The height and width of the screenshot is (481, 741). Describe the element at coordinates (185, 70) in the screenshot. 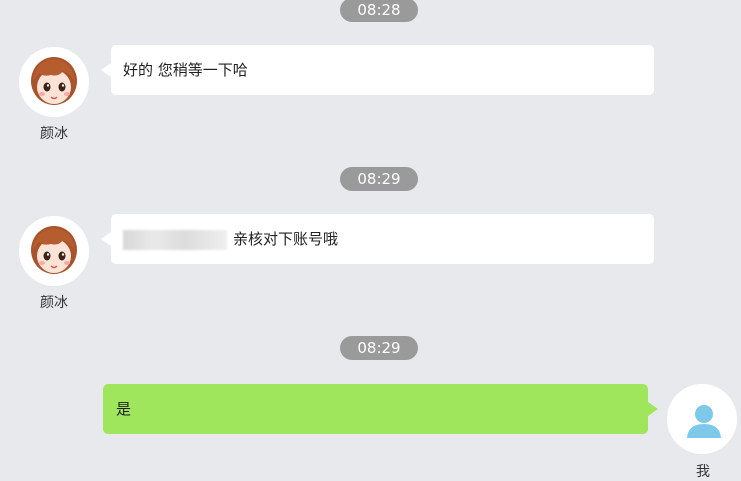

I see `message-text: 好的 您稍等一下哈` at that location.